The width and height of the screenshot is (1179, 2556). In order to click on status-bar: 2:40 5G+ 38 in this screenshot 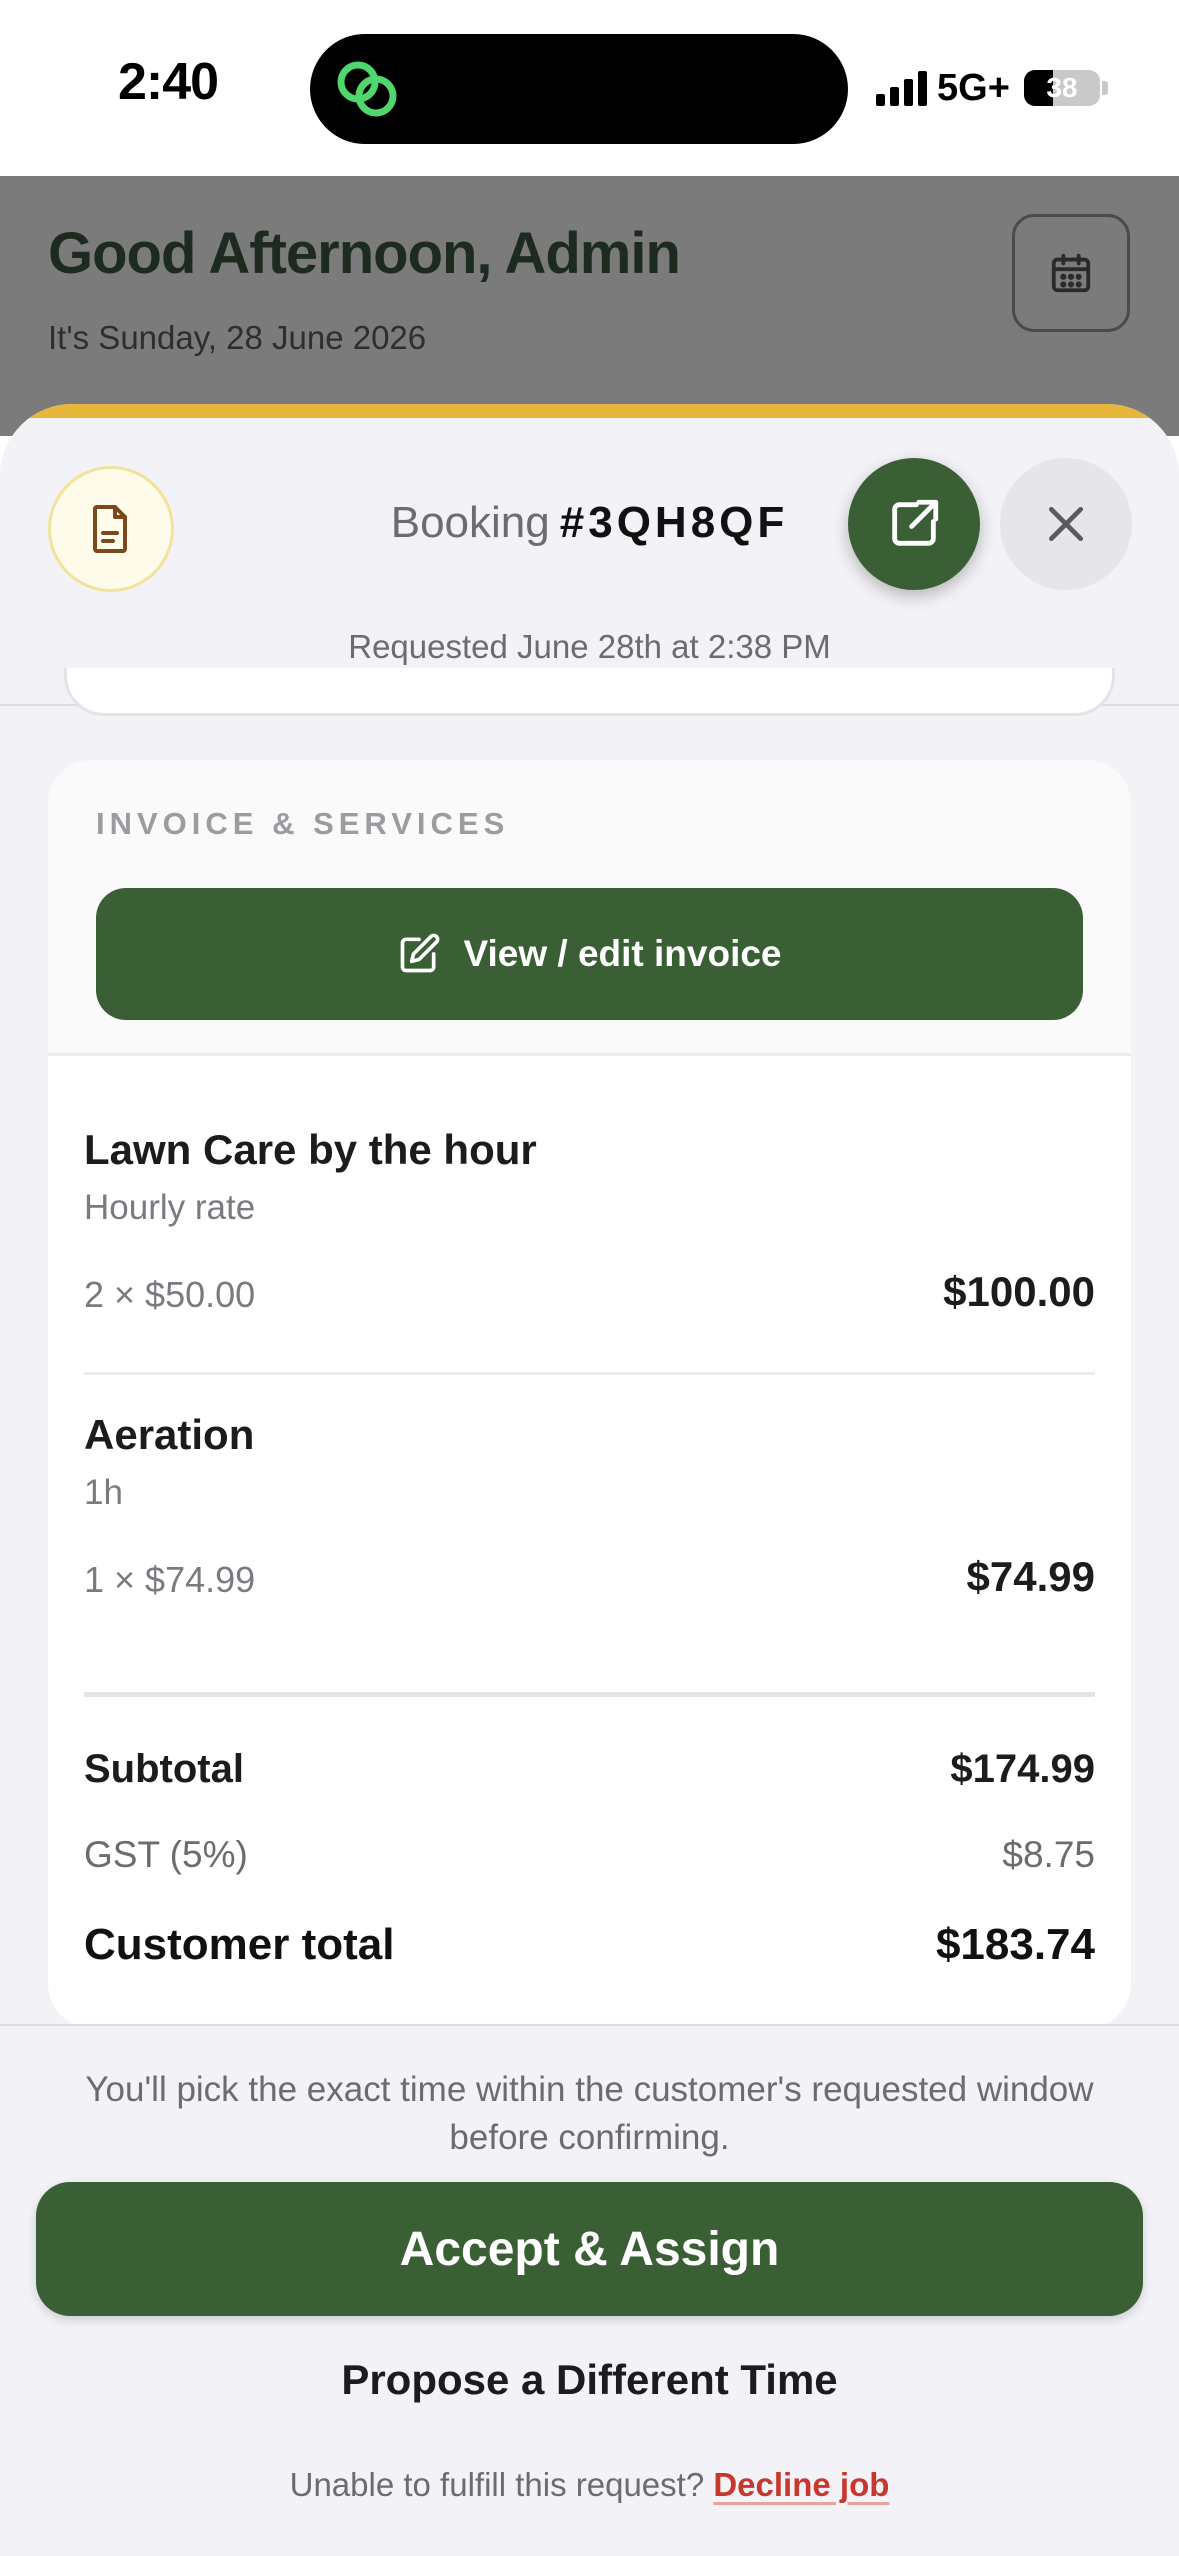, I will do `click(589, 88)`.